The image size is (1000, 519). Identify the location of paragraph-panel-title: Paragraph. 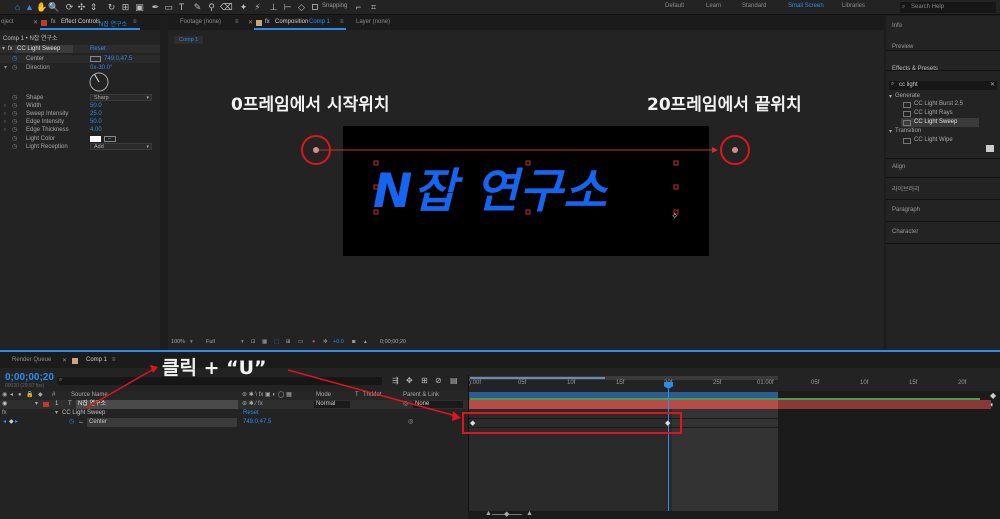
(906, 210).